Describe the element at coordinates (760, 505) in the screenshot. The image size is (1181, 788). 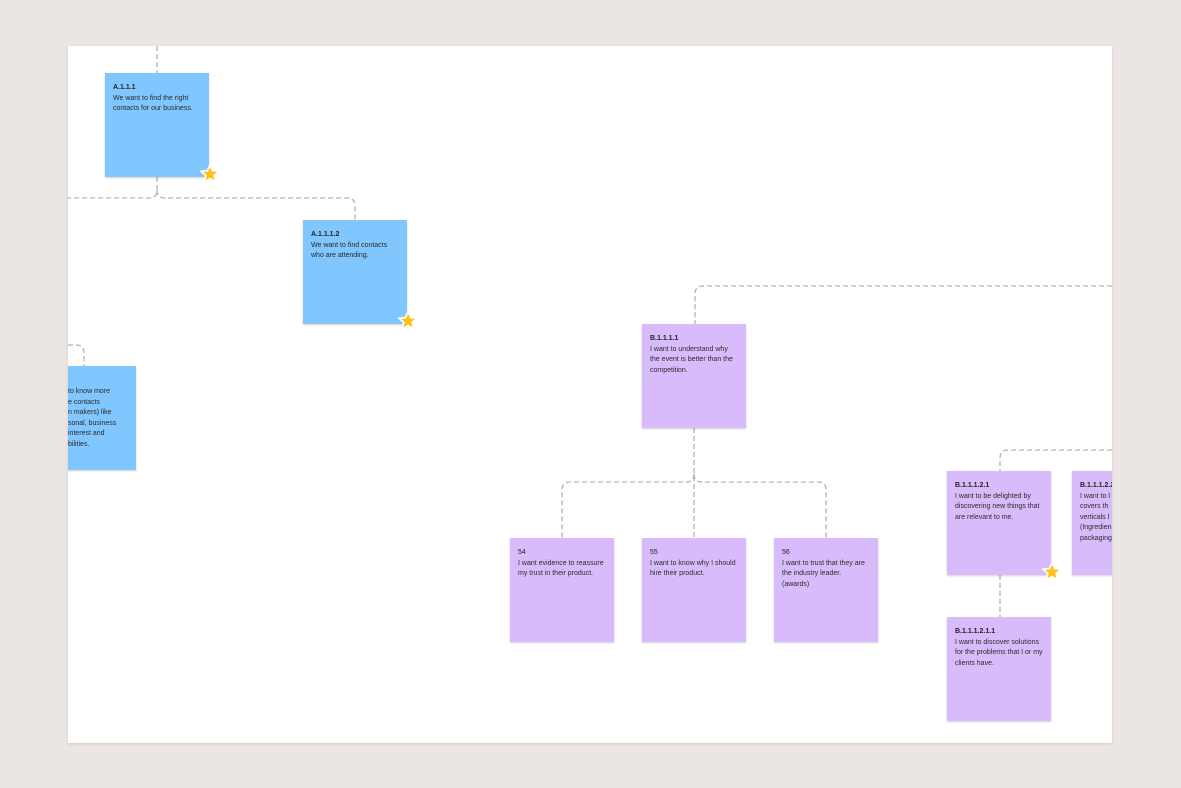
I see `connector-branch-to-n56` at that location.